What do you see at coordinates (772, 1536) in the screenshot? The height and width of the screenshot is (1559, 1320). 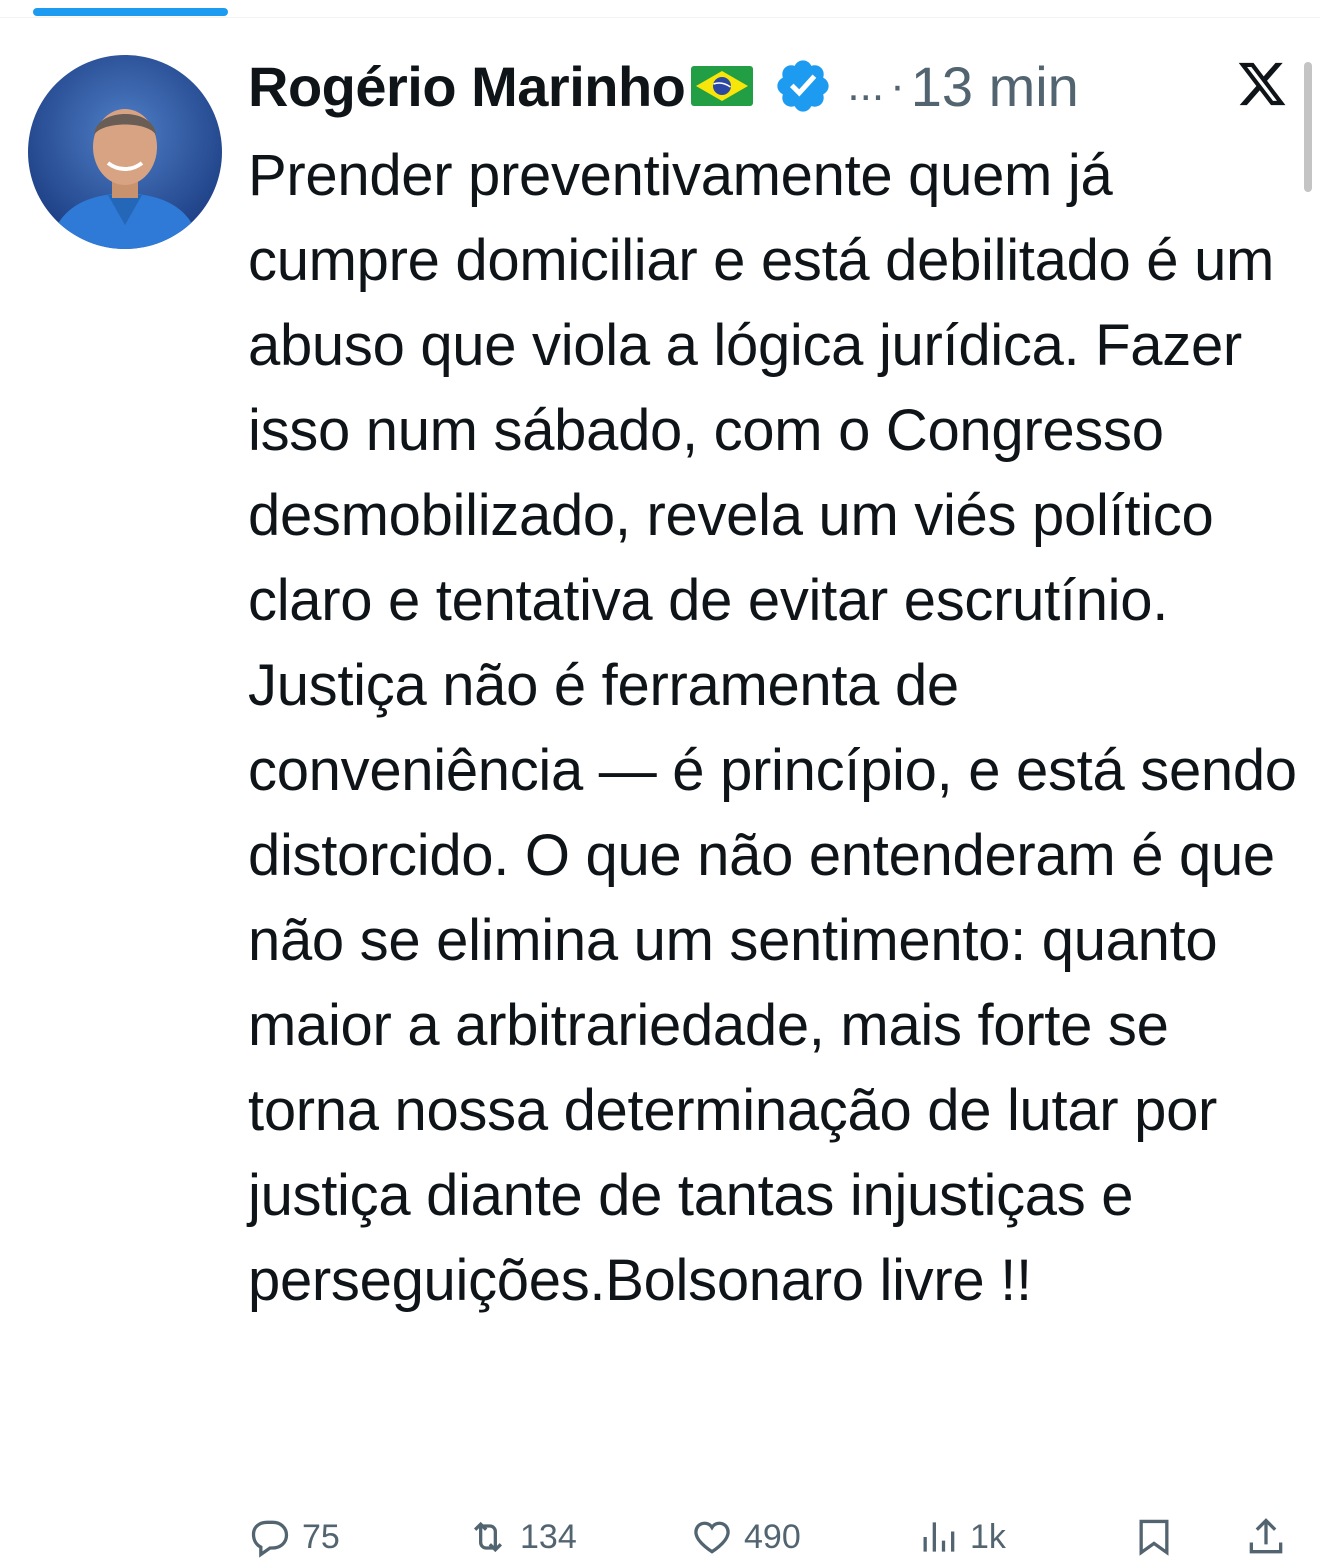 I see `like-count: 490` at bounding box center [772, 1536].